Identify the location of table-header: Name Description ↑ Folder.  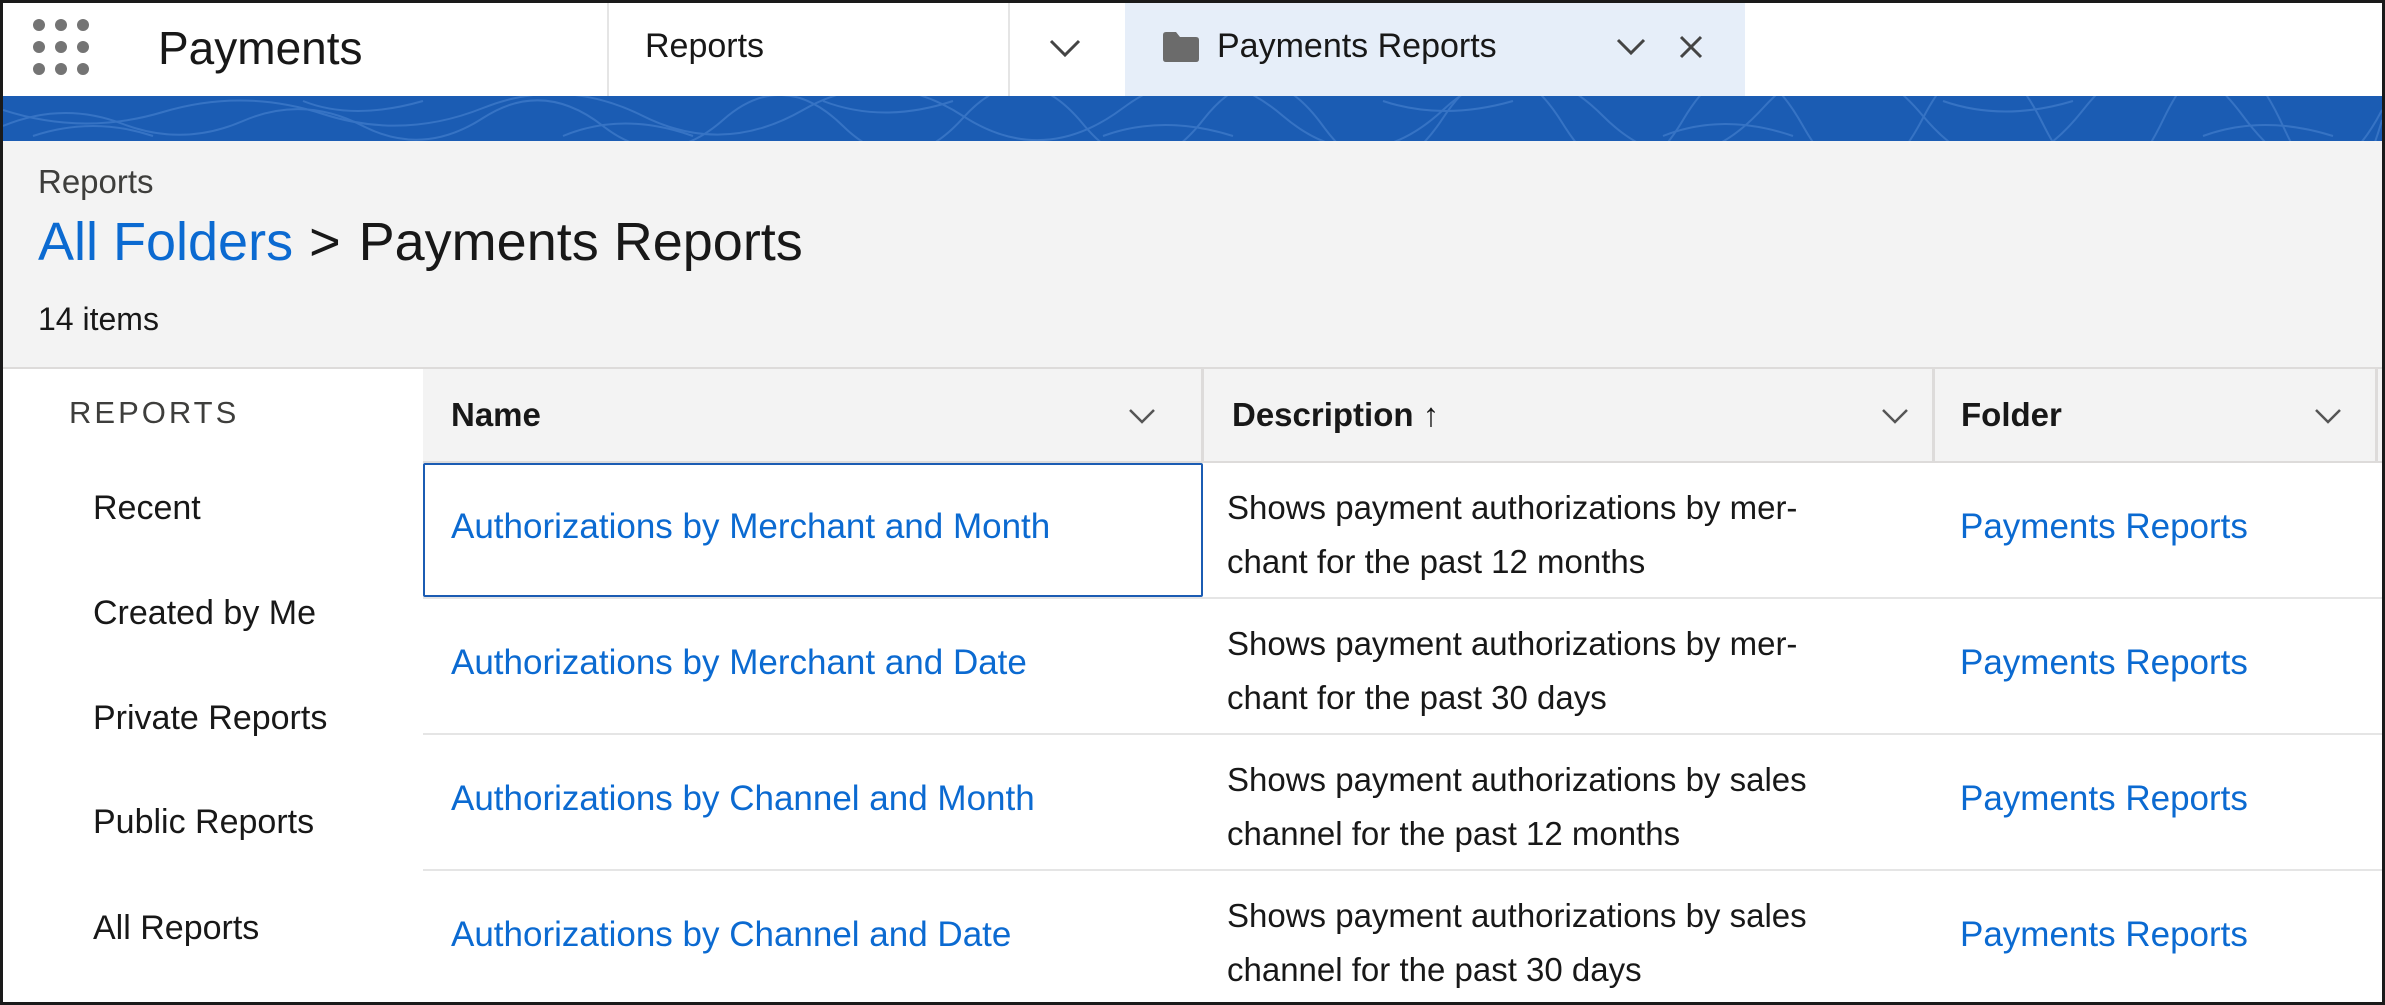
(1402, 416).